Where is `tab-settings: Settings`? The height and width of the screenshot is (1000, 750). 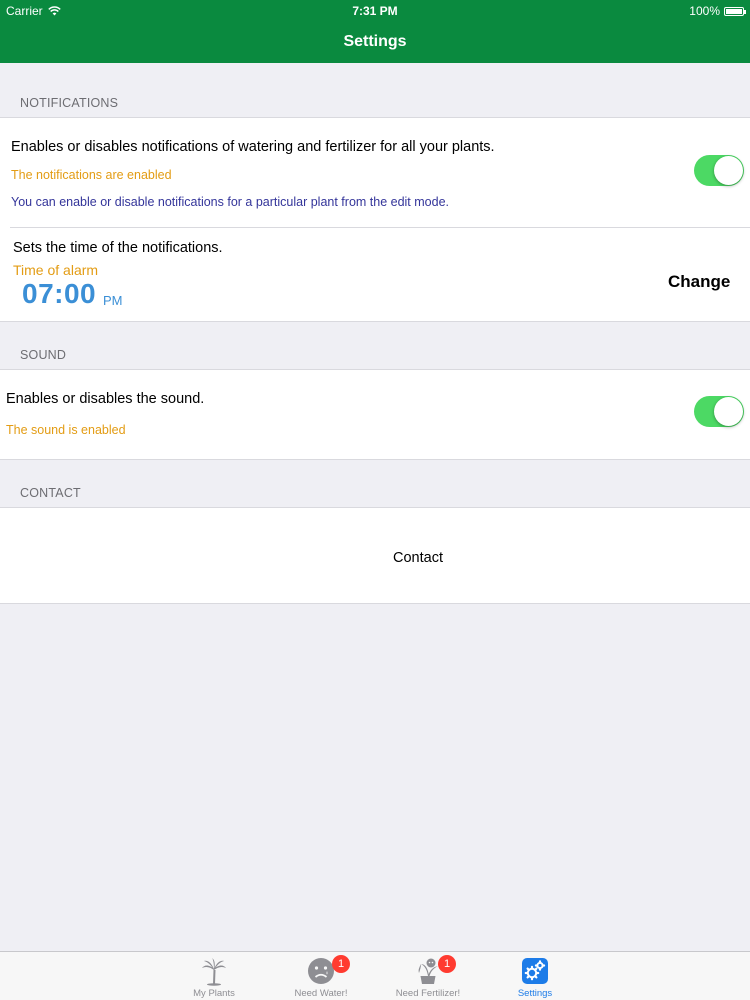
tab-settings: Settings is located at coordinates (535, 976).